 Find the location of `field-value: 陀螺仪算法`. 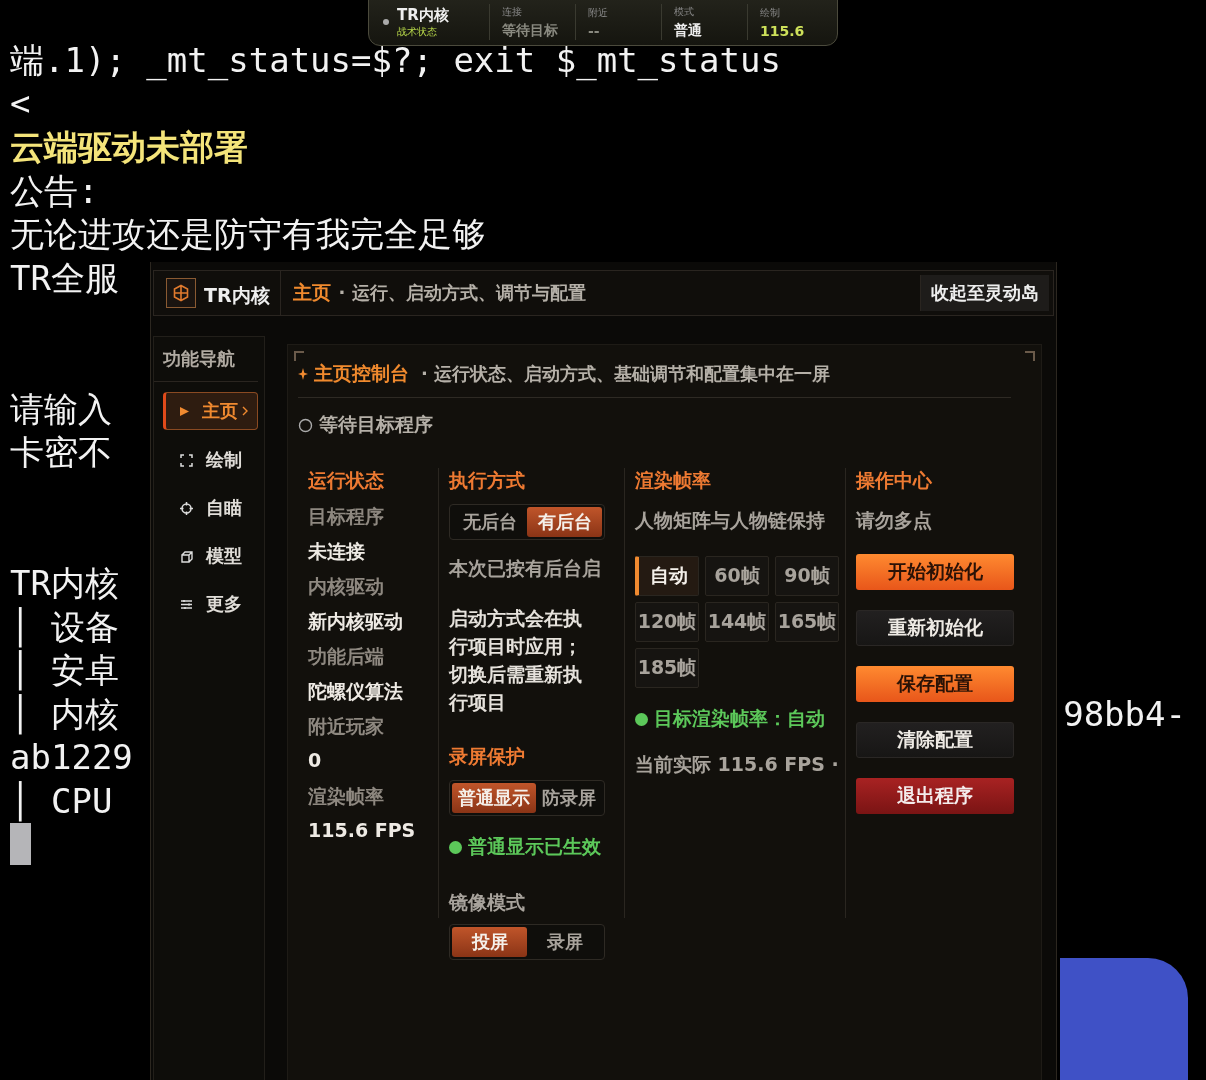

field-value: 陀螺仪算法 is located at coordinates (355, 691).